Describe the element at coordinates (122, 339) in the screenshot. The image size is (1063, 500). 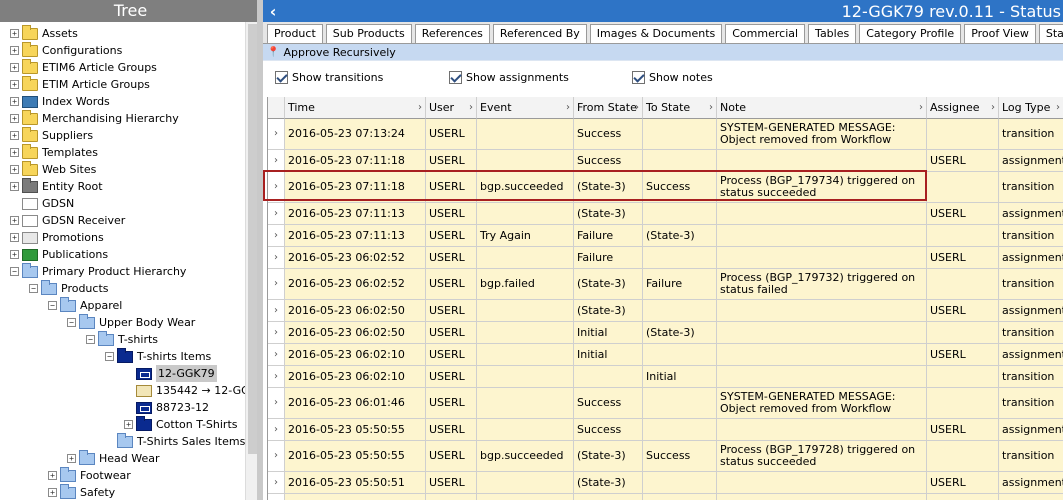
I see `tree-item: − T-shirts` at that location.